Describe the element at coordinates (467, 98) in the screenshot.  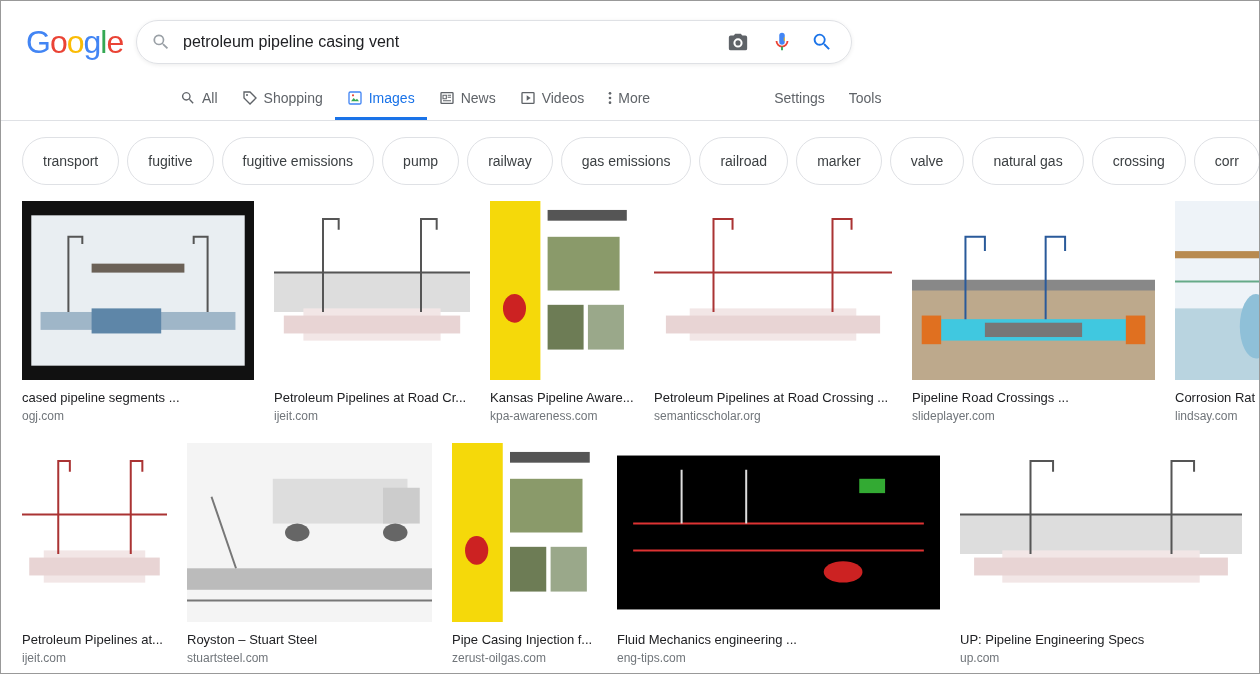
I see `tab: News` at that location.